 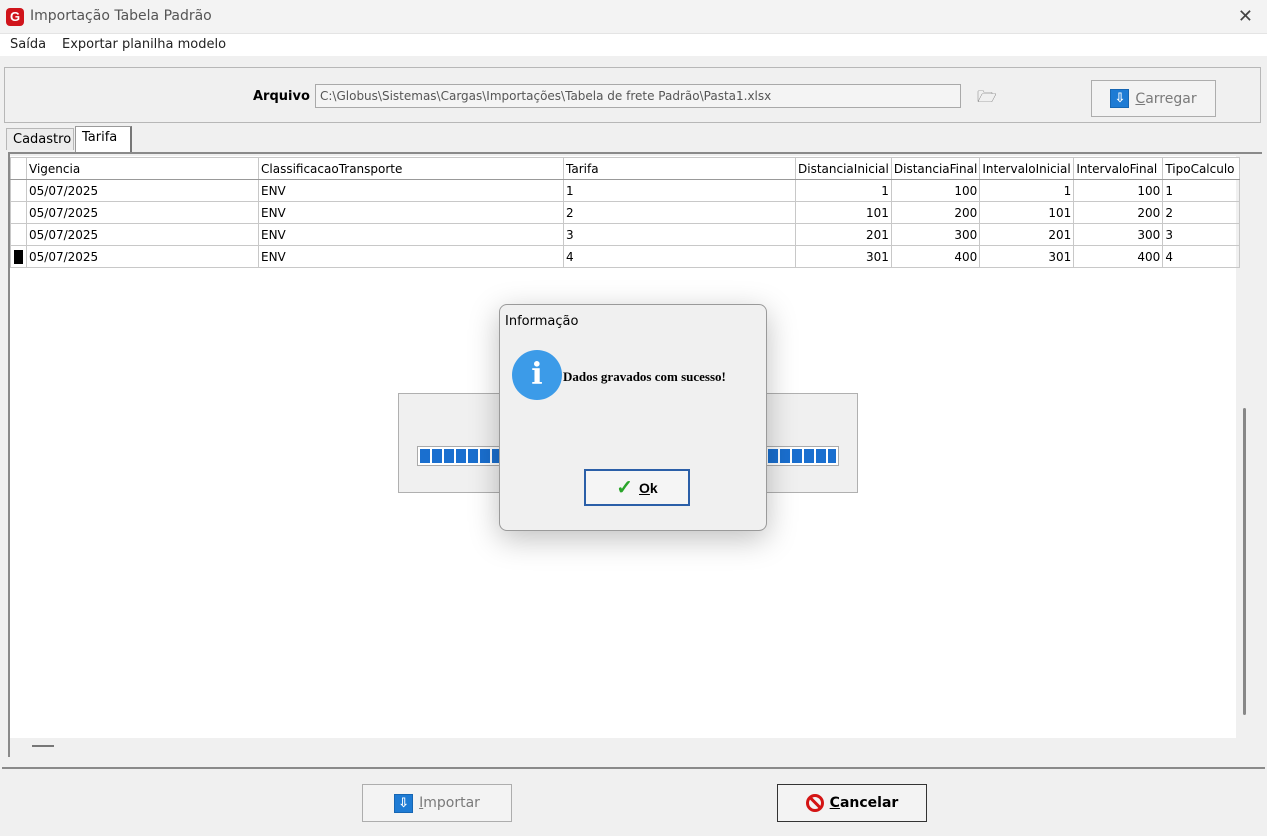 I want to click on carregar-label: Carregar, so click(x=1166, y=98).